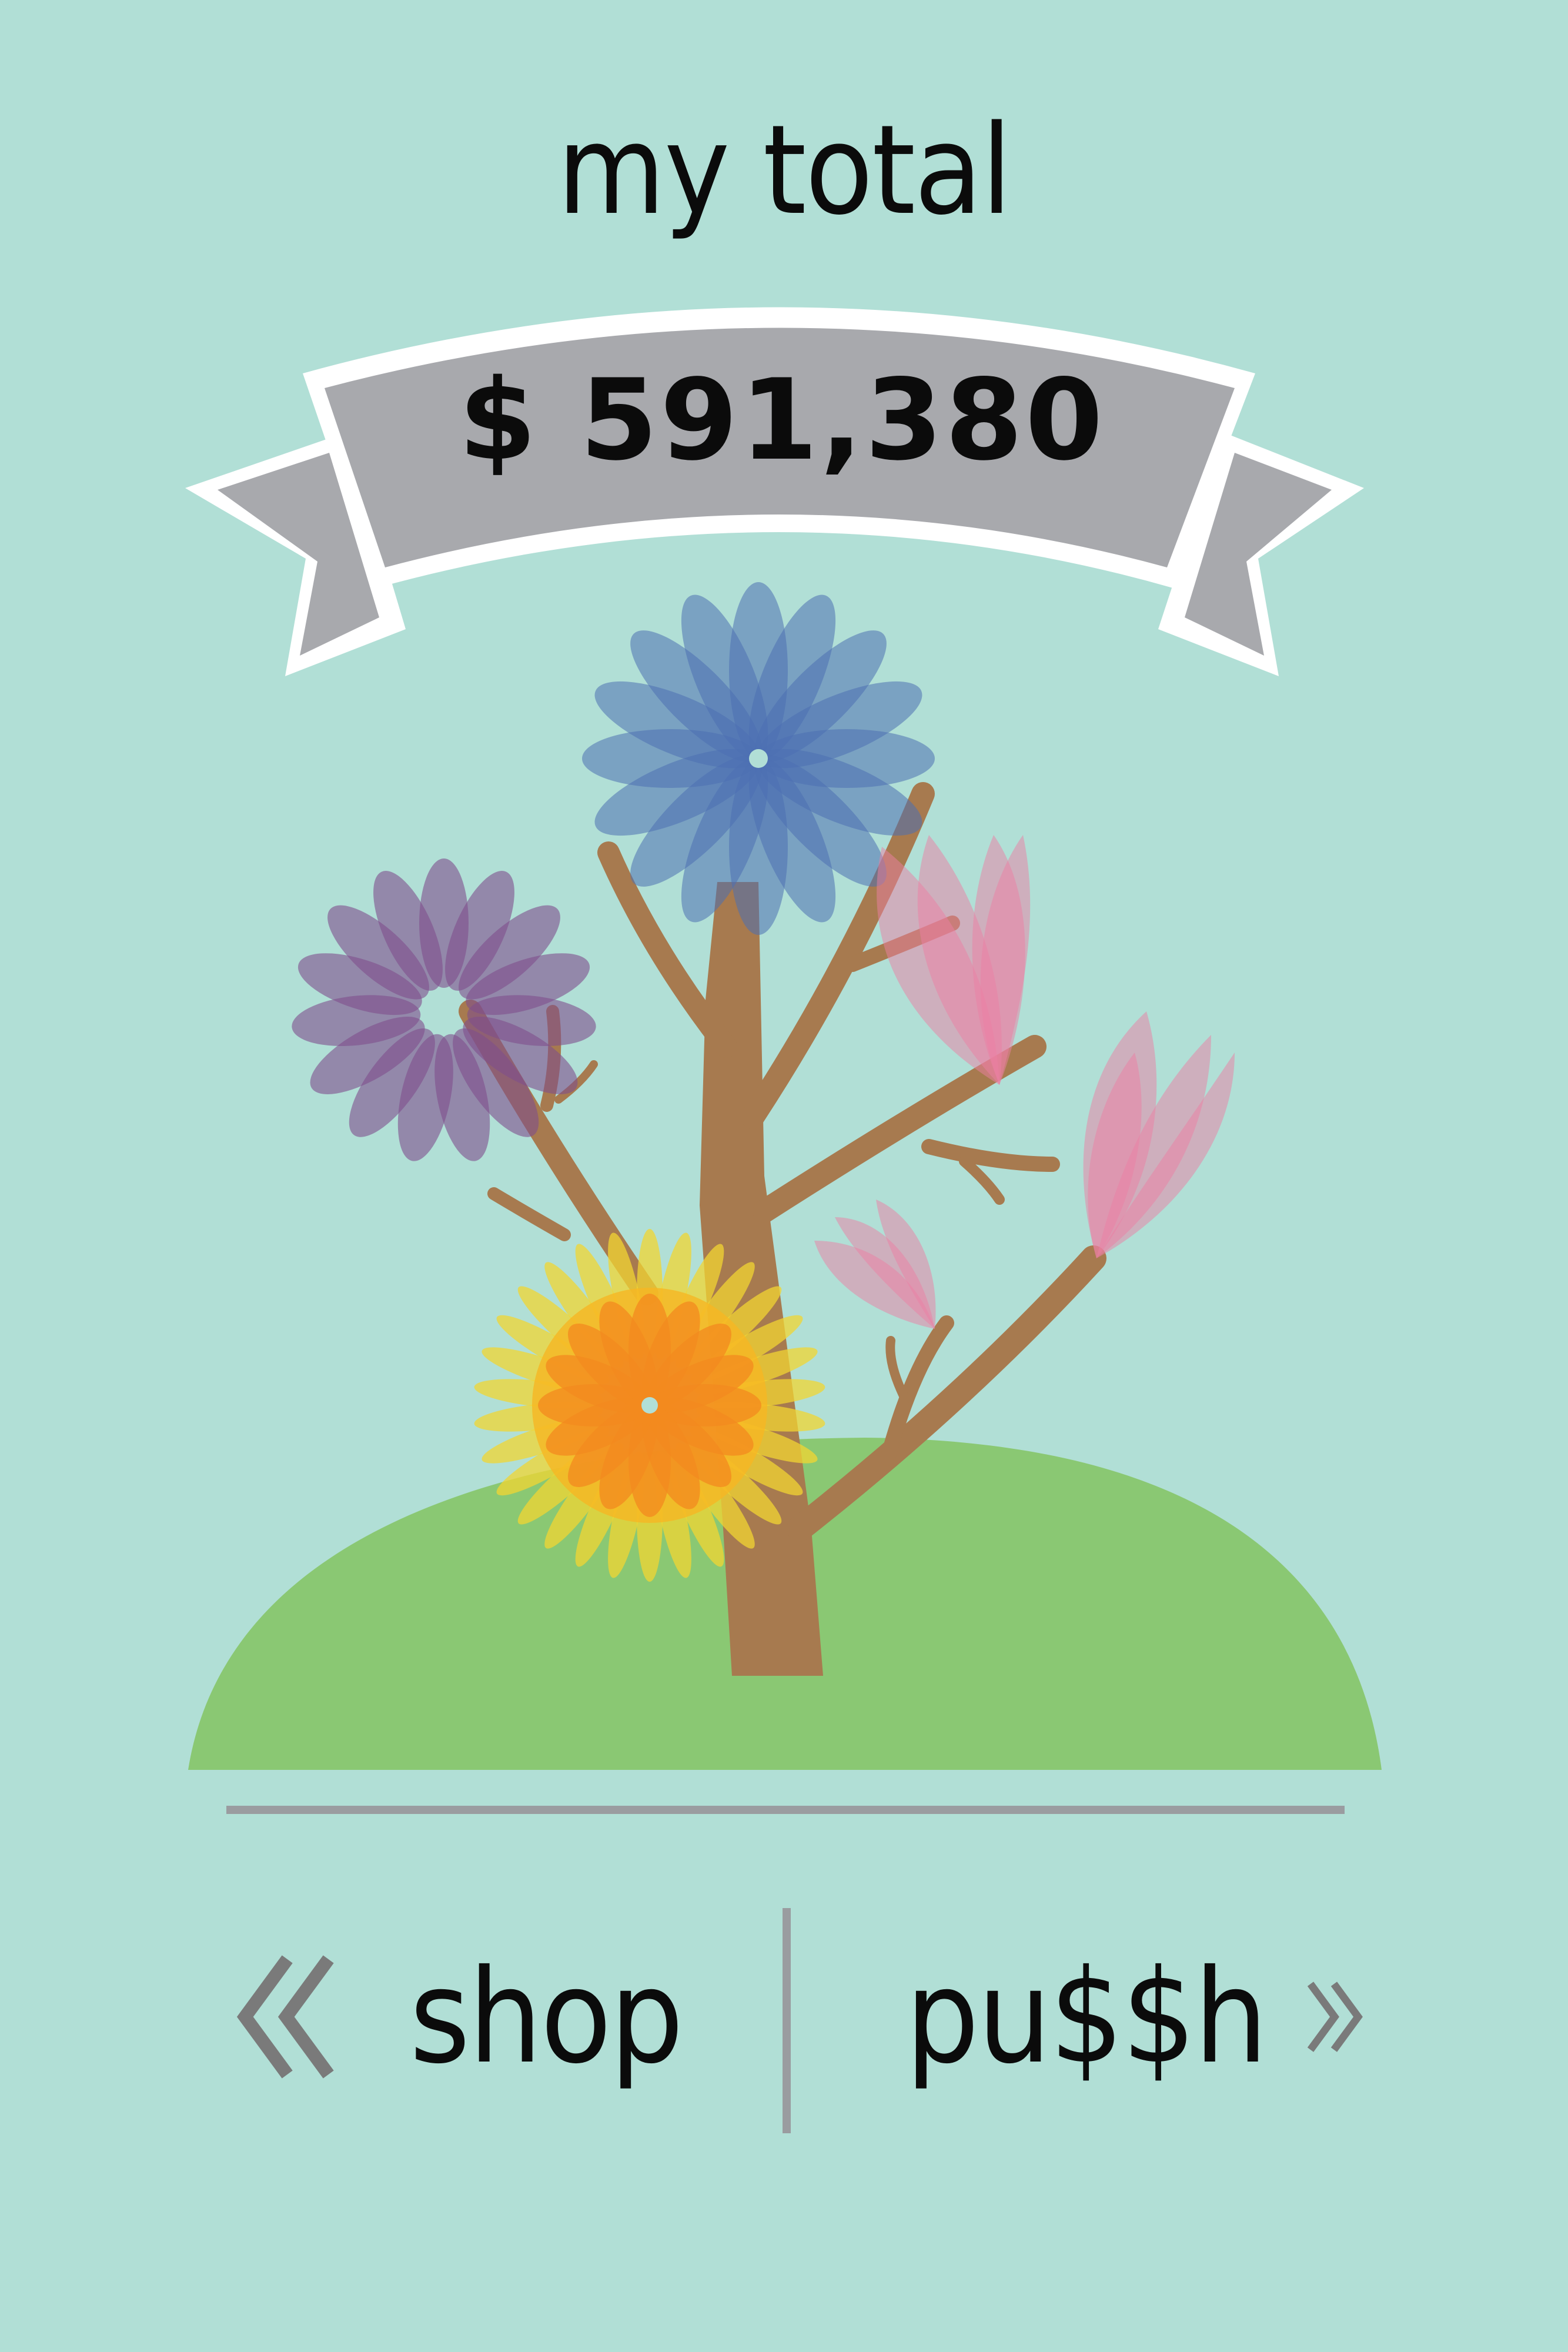 The image size is (1568, 2352). What do you see at coordinates (954, 960) in the screenshot?
I see `pink-flower-top` at bounding box center [954, 960].